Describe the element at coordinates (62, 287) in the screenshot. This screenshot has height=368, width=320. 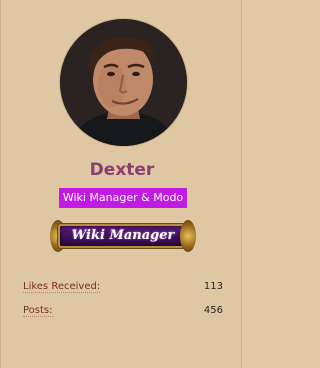
I see `likes-received-label: Likes Received:` at that location.